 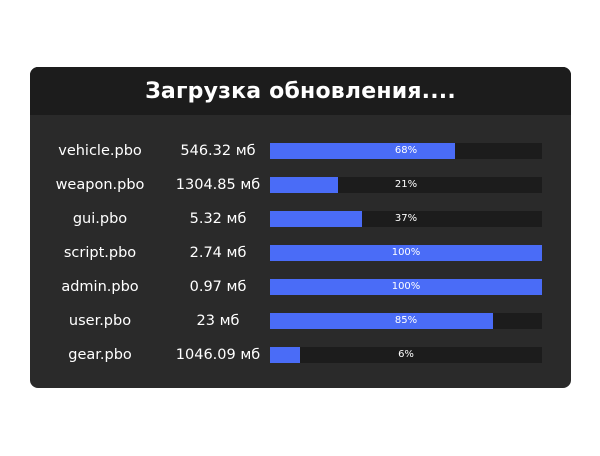 What do you see at coordinates (218, 287) in the screenshot?
I see `file-size: 0.97 мб` at bounding box center [218, 287].